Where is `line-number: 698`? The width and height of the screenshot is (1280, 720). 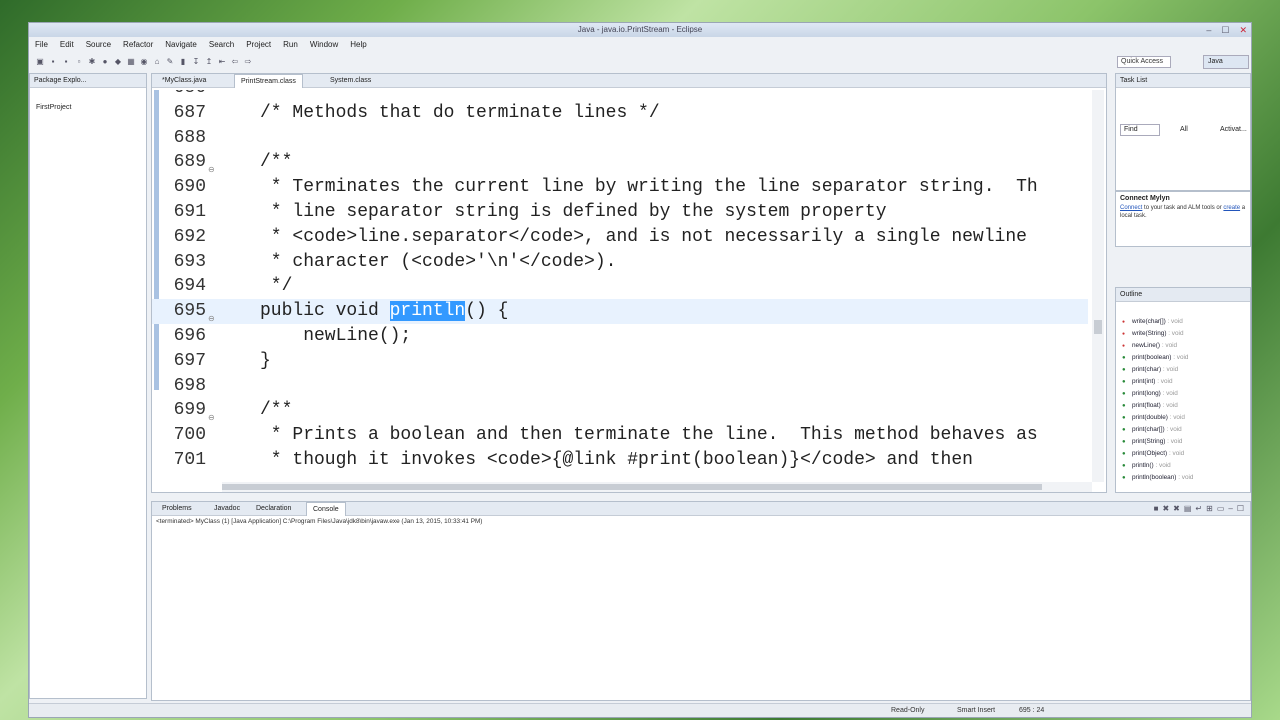
line-number: 698 is located at coordinates (189, 385).